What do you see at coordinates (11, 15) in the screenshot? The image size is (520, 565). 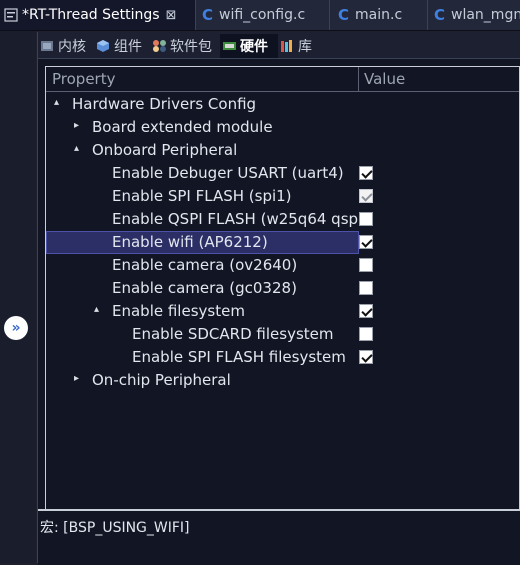 I see `settings-file-icon` at bounding box center [11, 15].